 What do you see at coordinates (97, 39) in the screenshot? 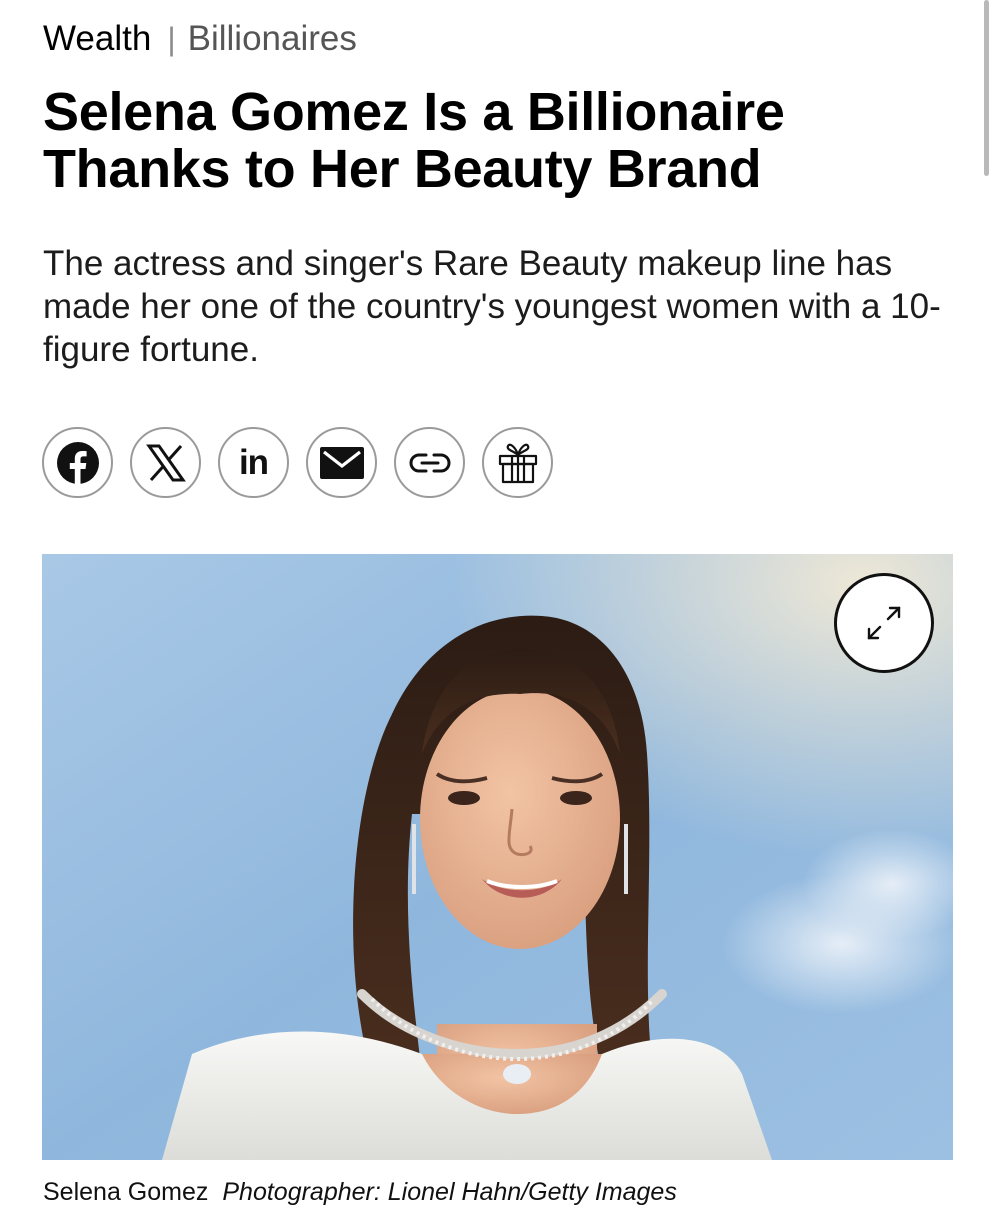
I see `breadcrumb-wealth-link: Wealth` at bounding box center [97, 39].